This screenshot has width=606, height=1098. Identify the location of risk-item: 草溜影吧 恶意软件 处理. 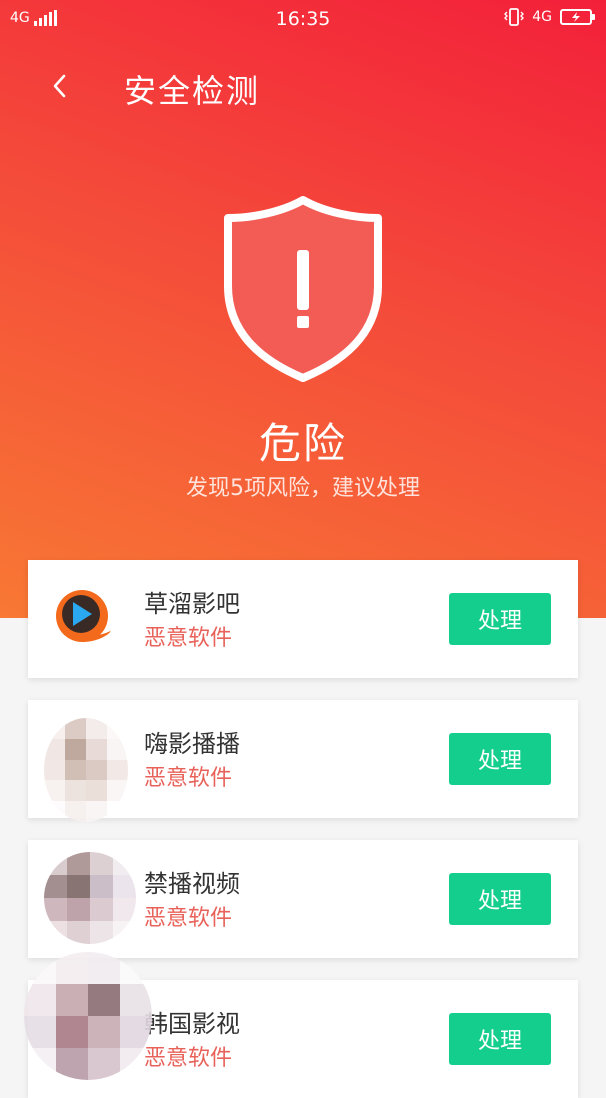
(303, 619).